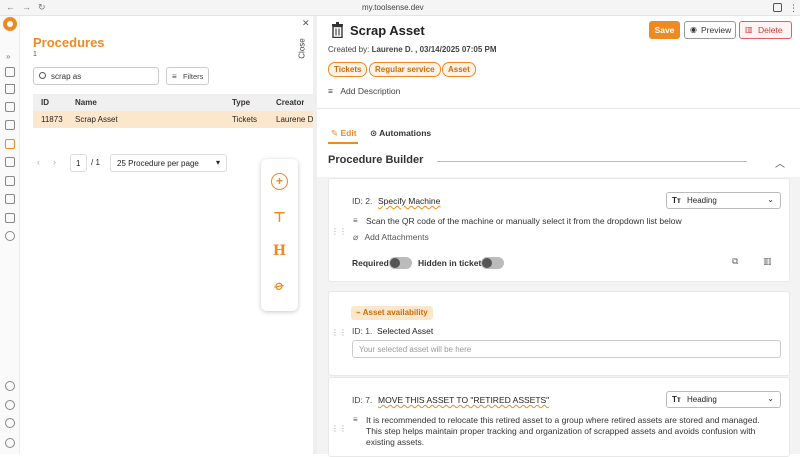 The height and width of the screenshot is (457, 800). What do you see at coordinates (86, 102) in the screenshot?
I see `column-name: Name` at bounding box center [86, 102].